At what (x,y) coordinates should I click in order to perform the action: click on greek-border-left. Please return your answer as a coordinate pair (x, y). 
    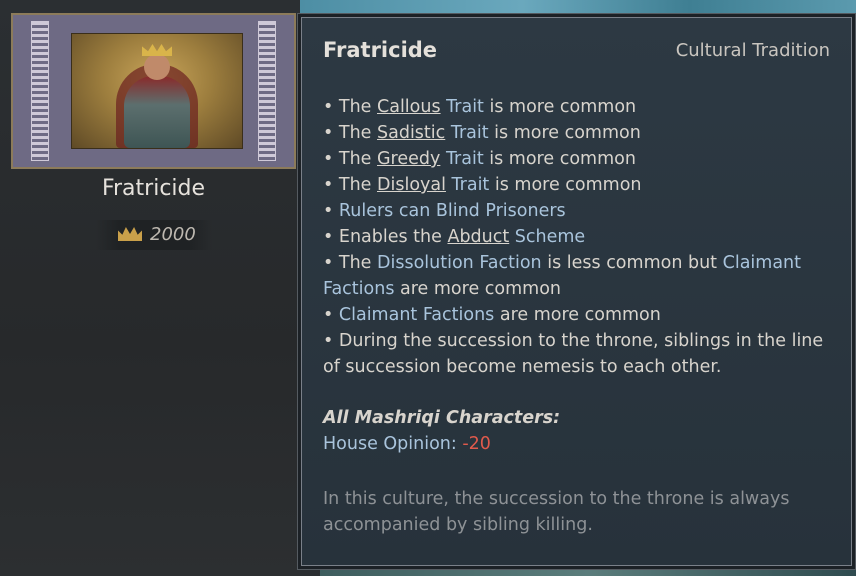
    Looking at the image, I should click on (40, 91).